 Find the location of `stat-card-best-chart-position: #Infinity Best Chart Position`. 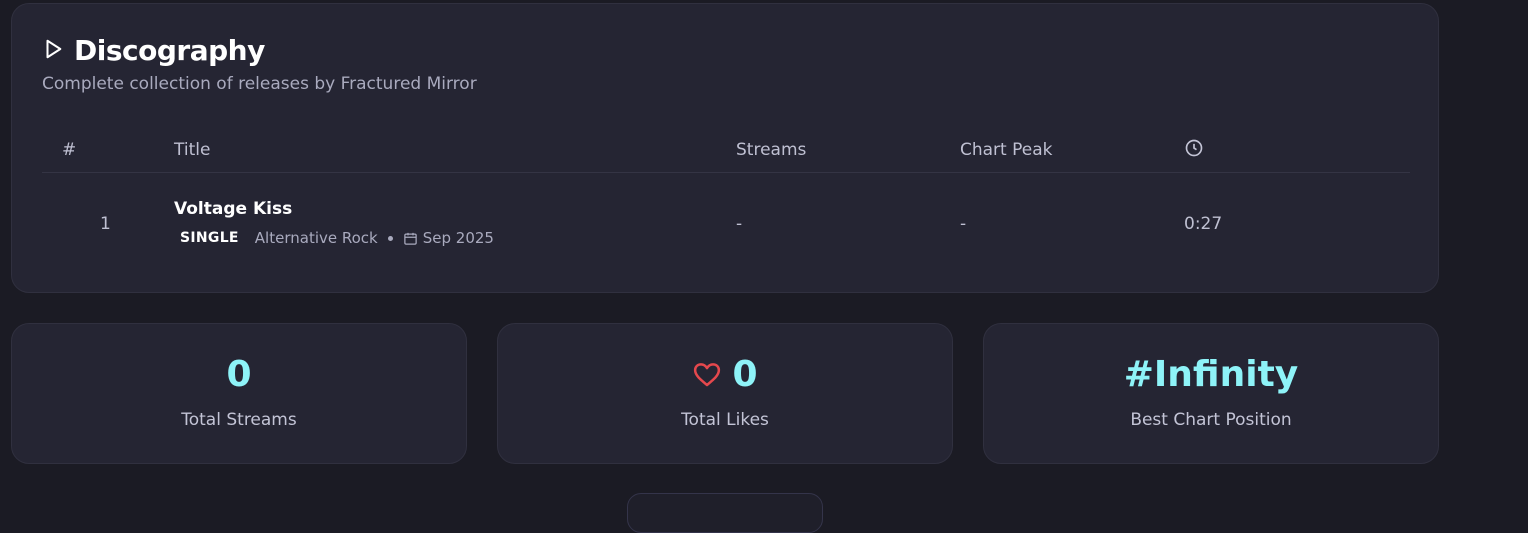

stat-card-best-chart-position: #Infinity Best Chart Position is located at coordinates (1211, 393).